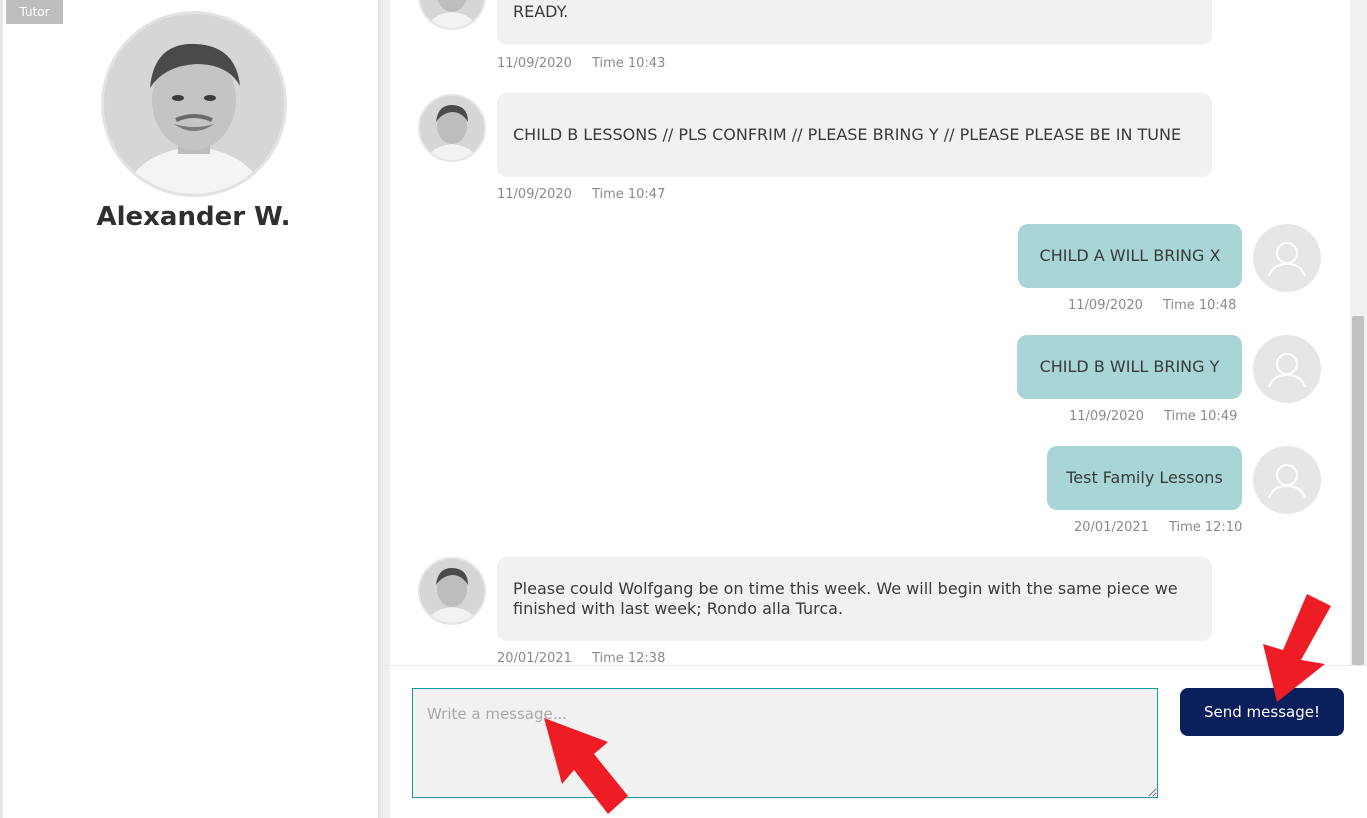 The image size is (1367, 818). I want to click on message-time: Time 10:49, so click(1200, 416).